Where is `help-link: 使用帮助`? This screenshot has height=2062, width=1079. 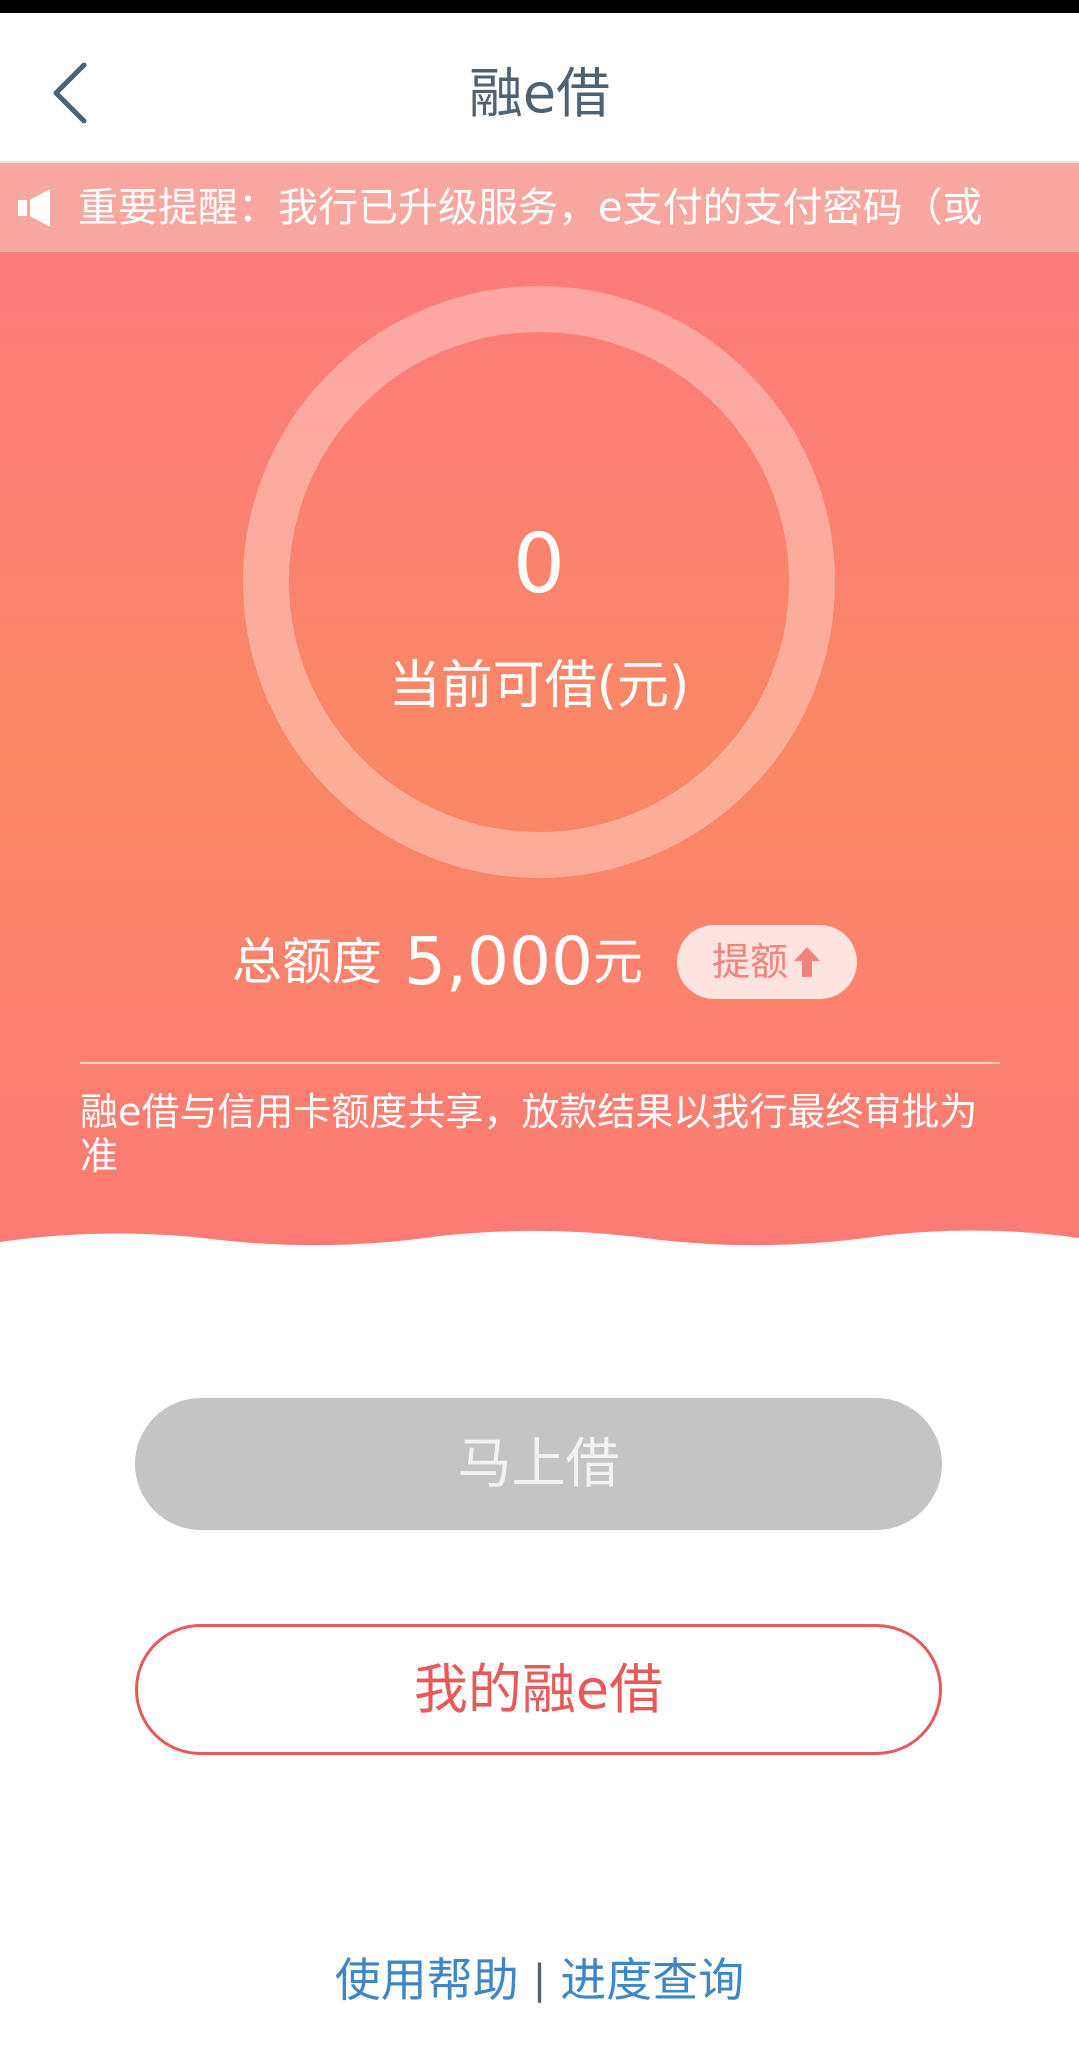 help-link: 使用帮助 is located at coordinates (427, 1980).